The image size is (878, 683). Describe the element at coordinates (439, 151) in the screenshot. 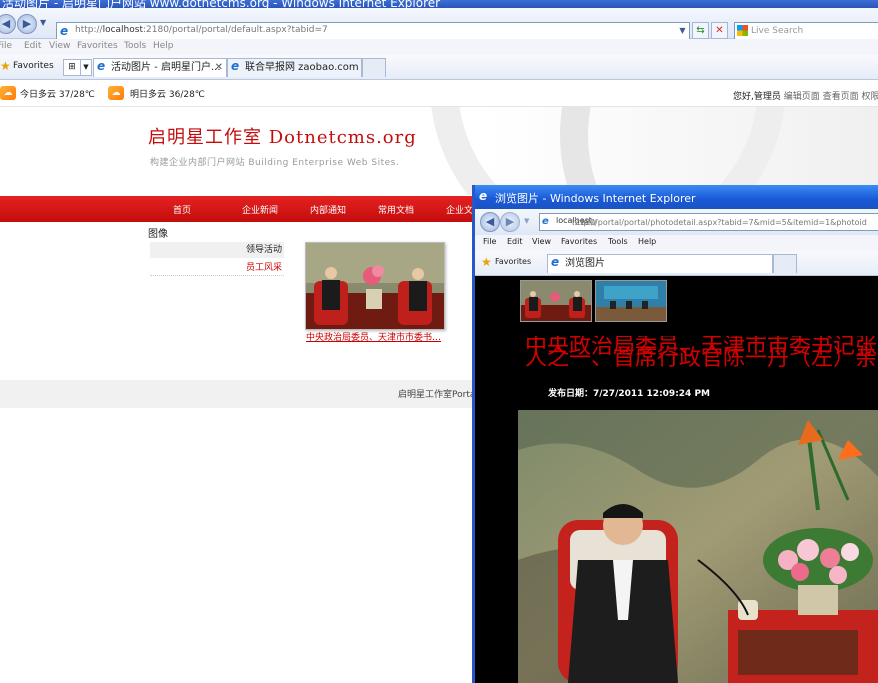

I see `site-banner` at that location.